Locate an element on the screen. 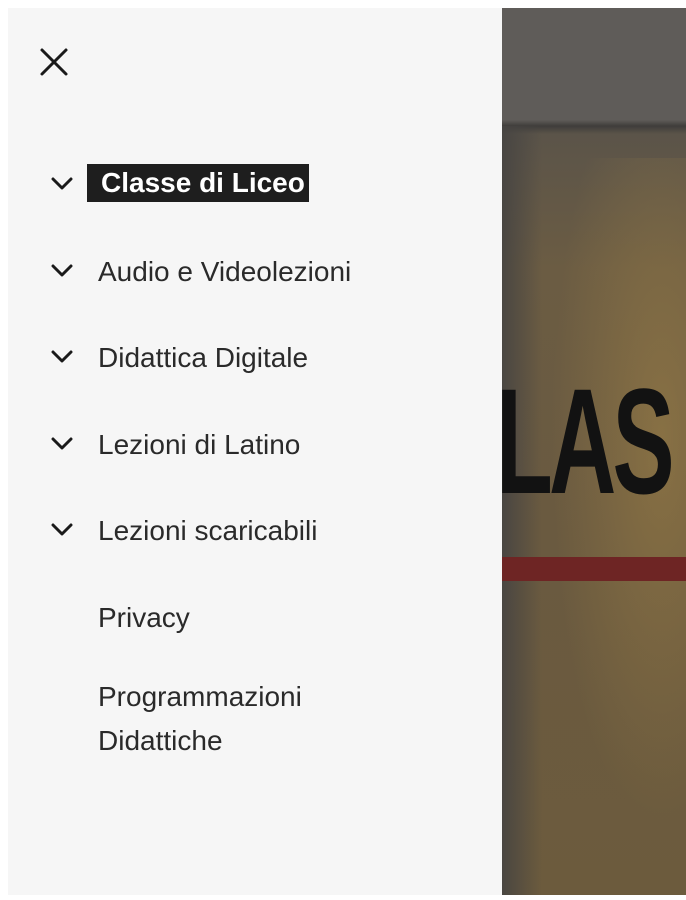  close-icon is located at coordinates (54, 62).